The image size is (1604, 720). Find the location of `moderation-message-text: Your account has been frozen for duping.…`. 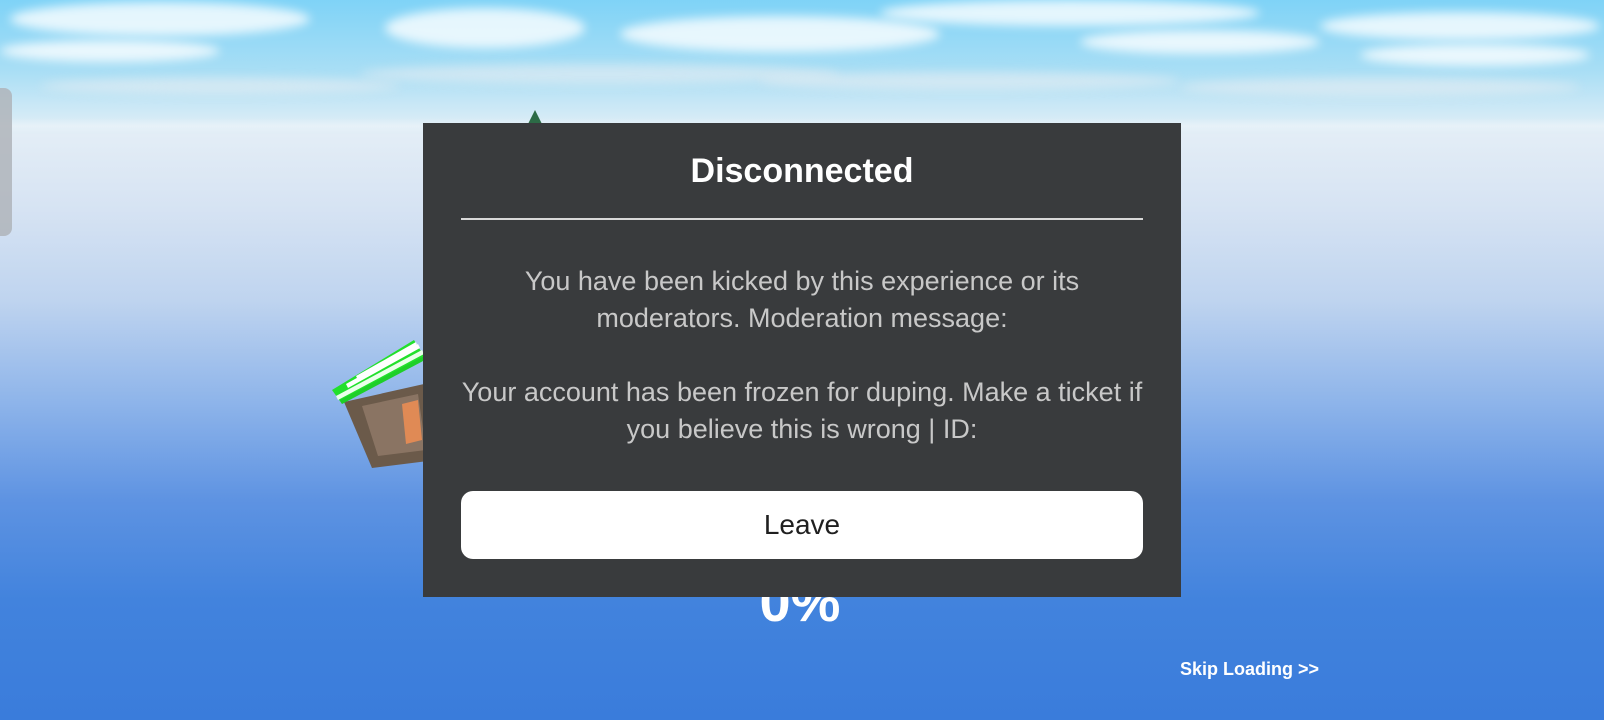

moderation-message-text: Your account has been frozen for duping.… is located at coordinates (802, 410).